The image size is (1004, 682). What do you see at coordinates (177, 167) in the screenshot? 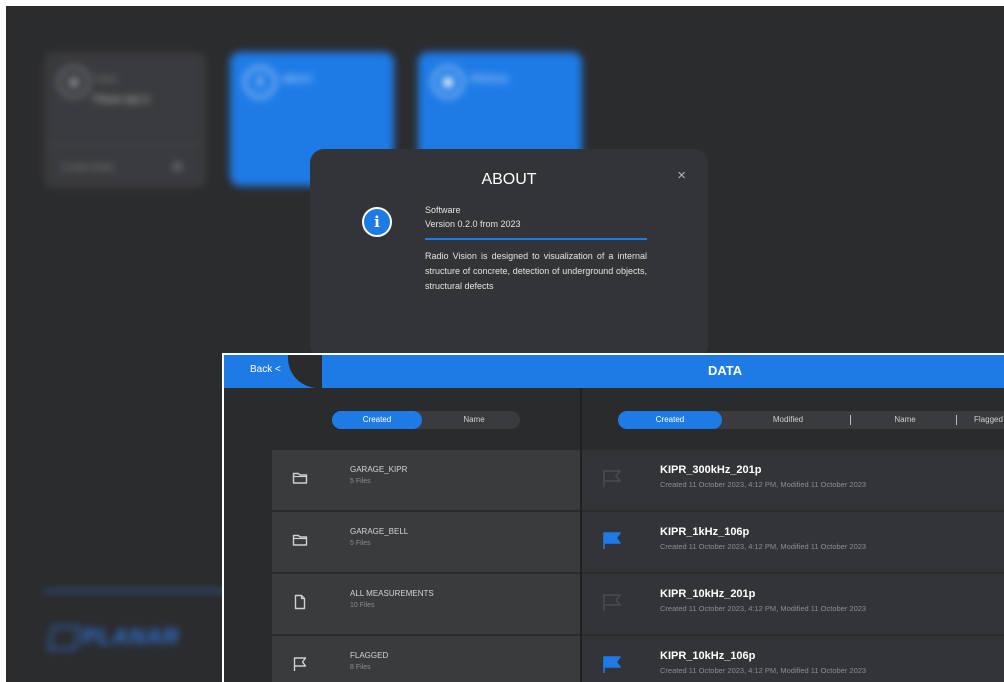
I see `plus-icon: +` at bounding box center [177, 167].